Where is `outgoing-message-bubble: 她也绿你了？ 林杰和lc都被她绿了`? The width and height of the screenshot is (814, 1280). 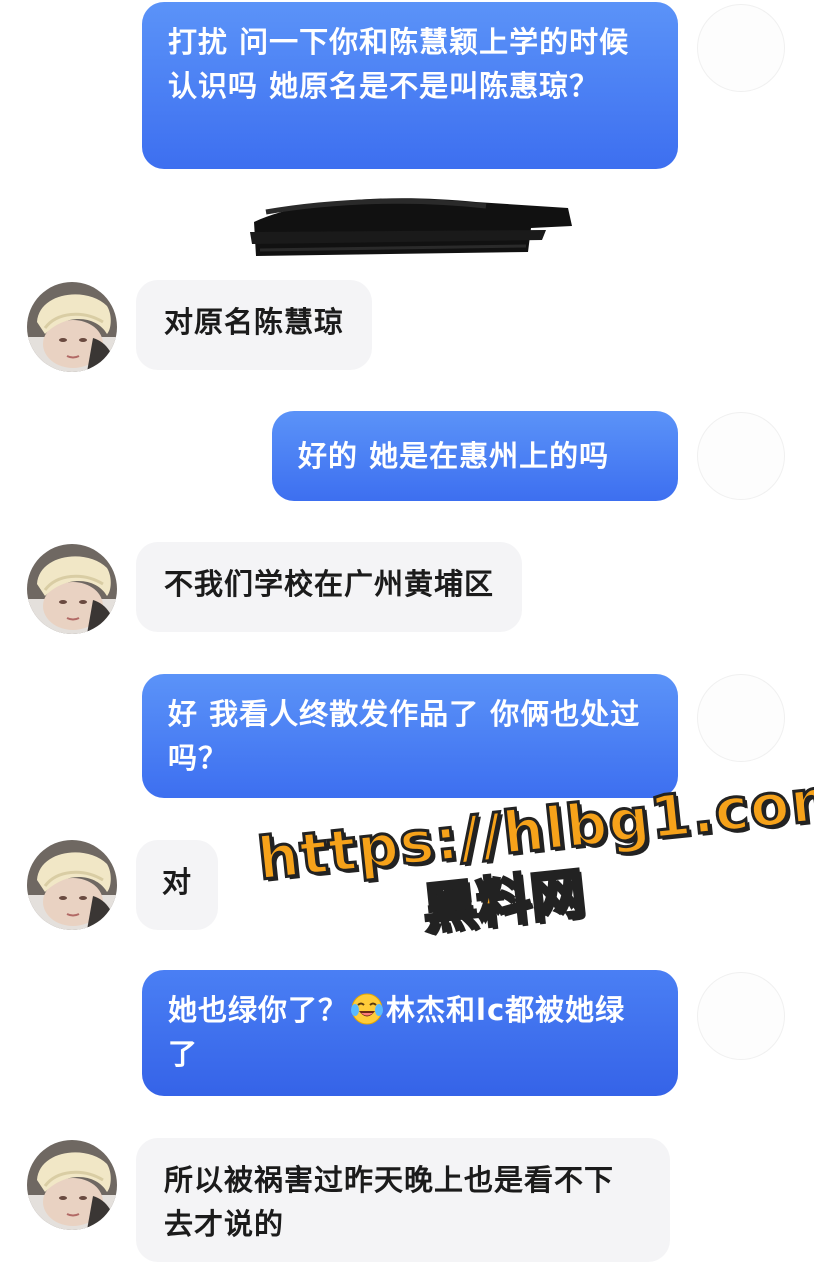
outgoing-message-bubble: 她也绿你了？ 林杰和lc都被她绿了 is located at coordinates (410, 1033).